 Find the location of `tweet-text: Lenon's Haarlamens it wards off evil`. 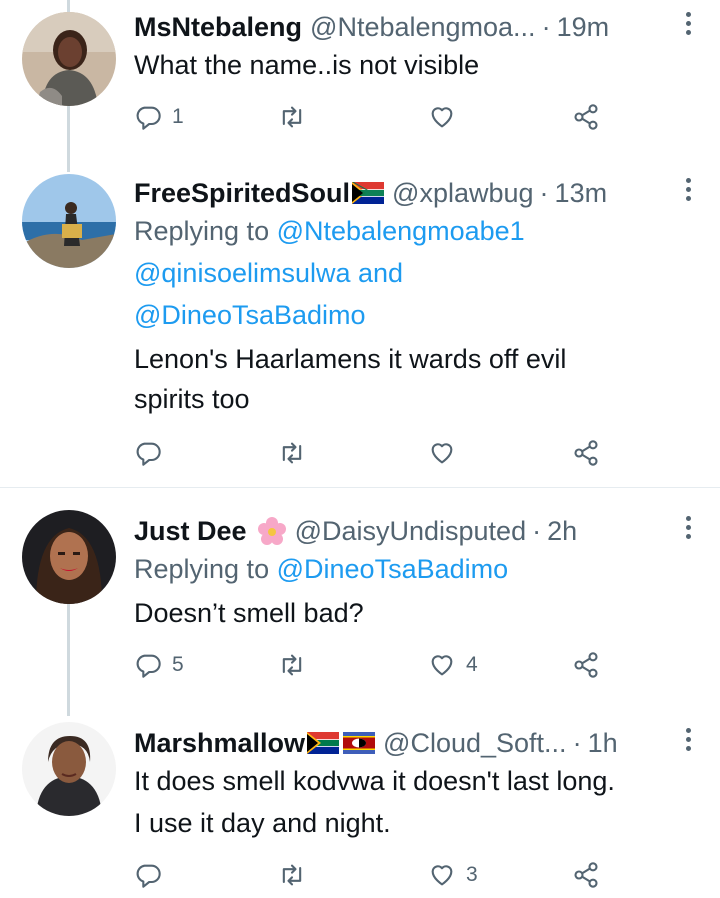

tweet-text: Lenon's Haarlamens it wards off evil is located at coordinates (350, 359).